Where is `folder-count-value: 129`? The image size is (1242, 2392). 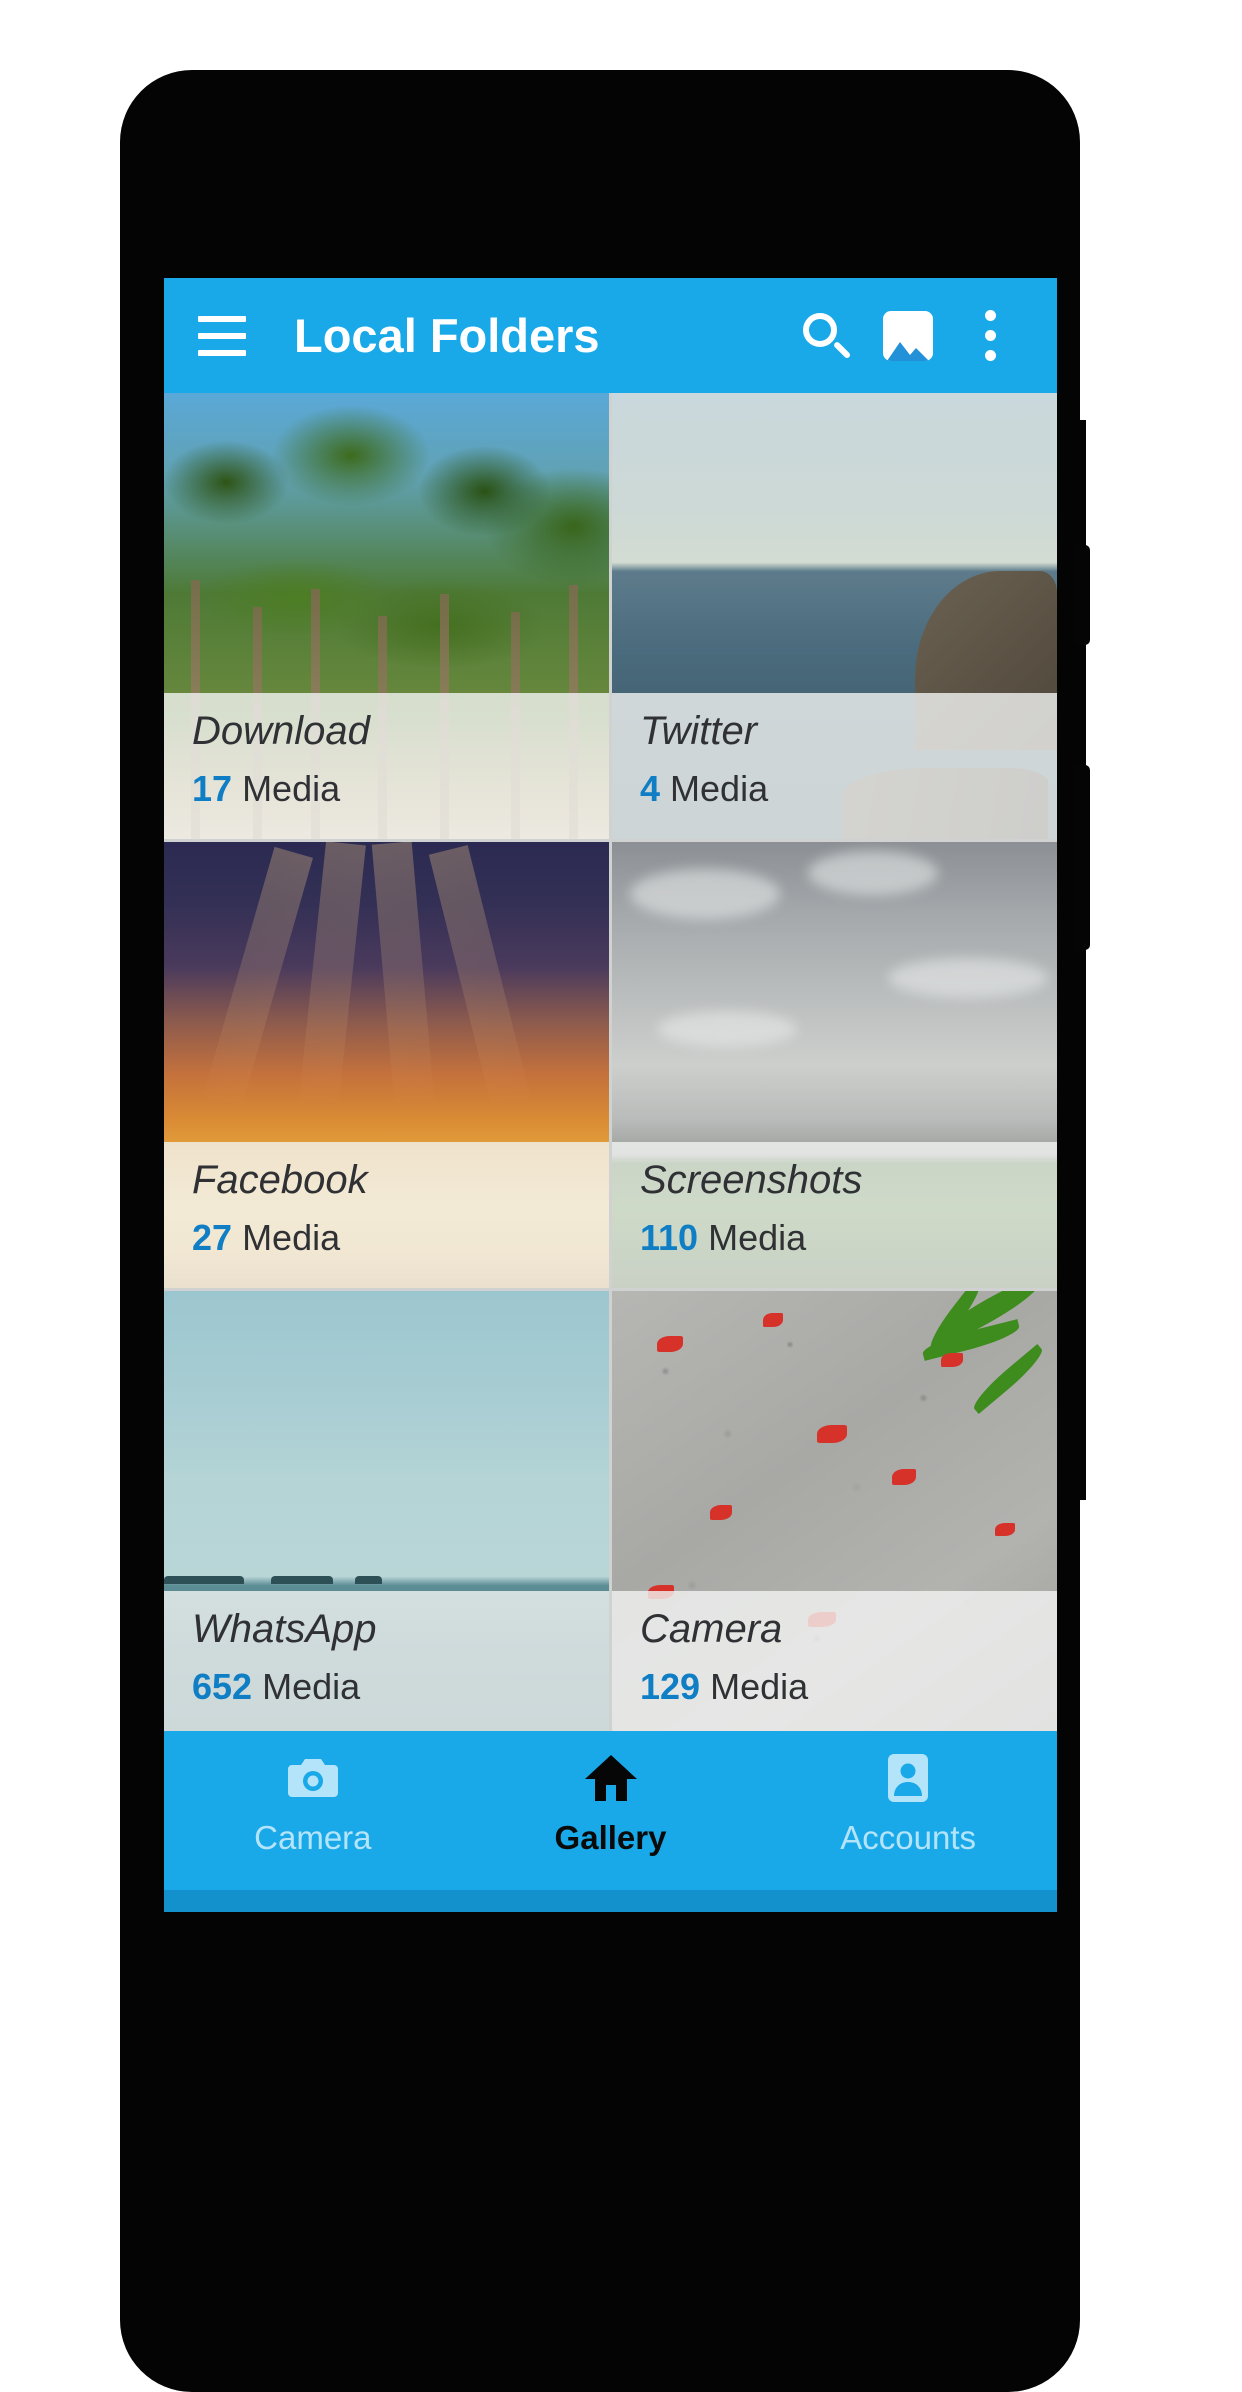
folder-count-value: 129 is located at coordinates (670, 1686).